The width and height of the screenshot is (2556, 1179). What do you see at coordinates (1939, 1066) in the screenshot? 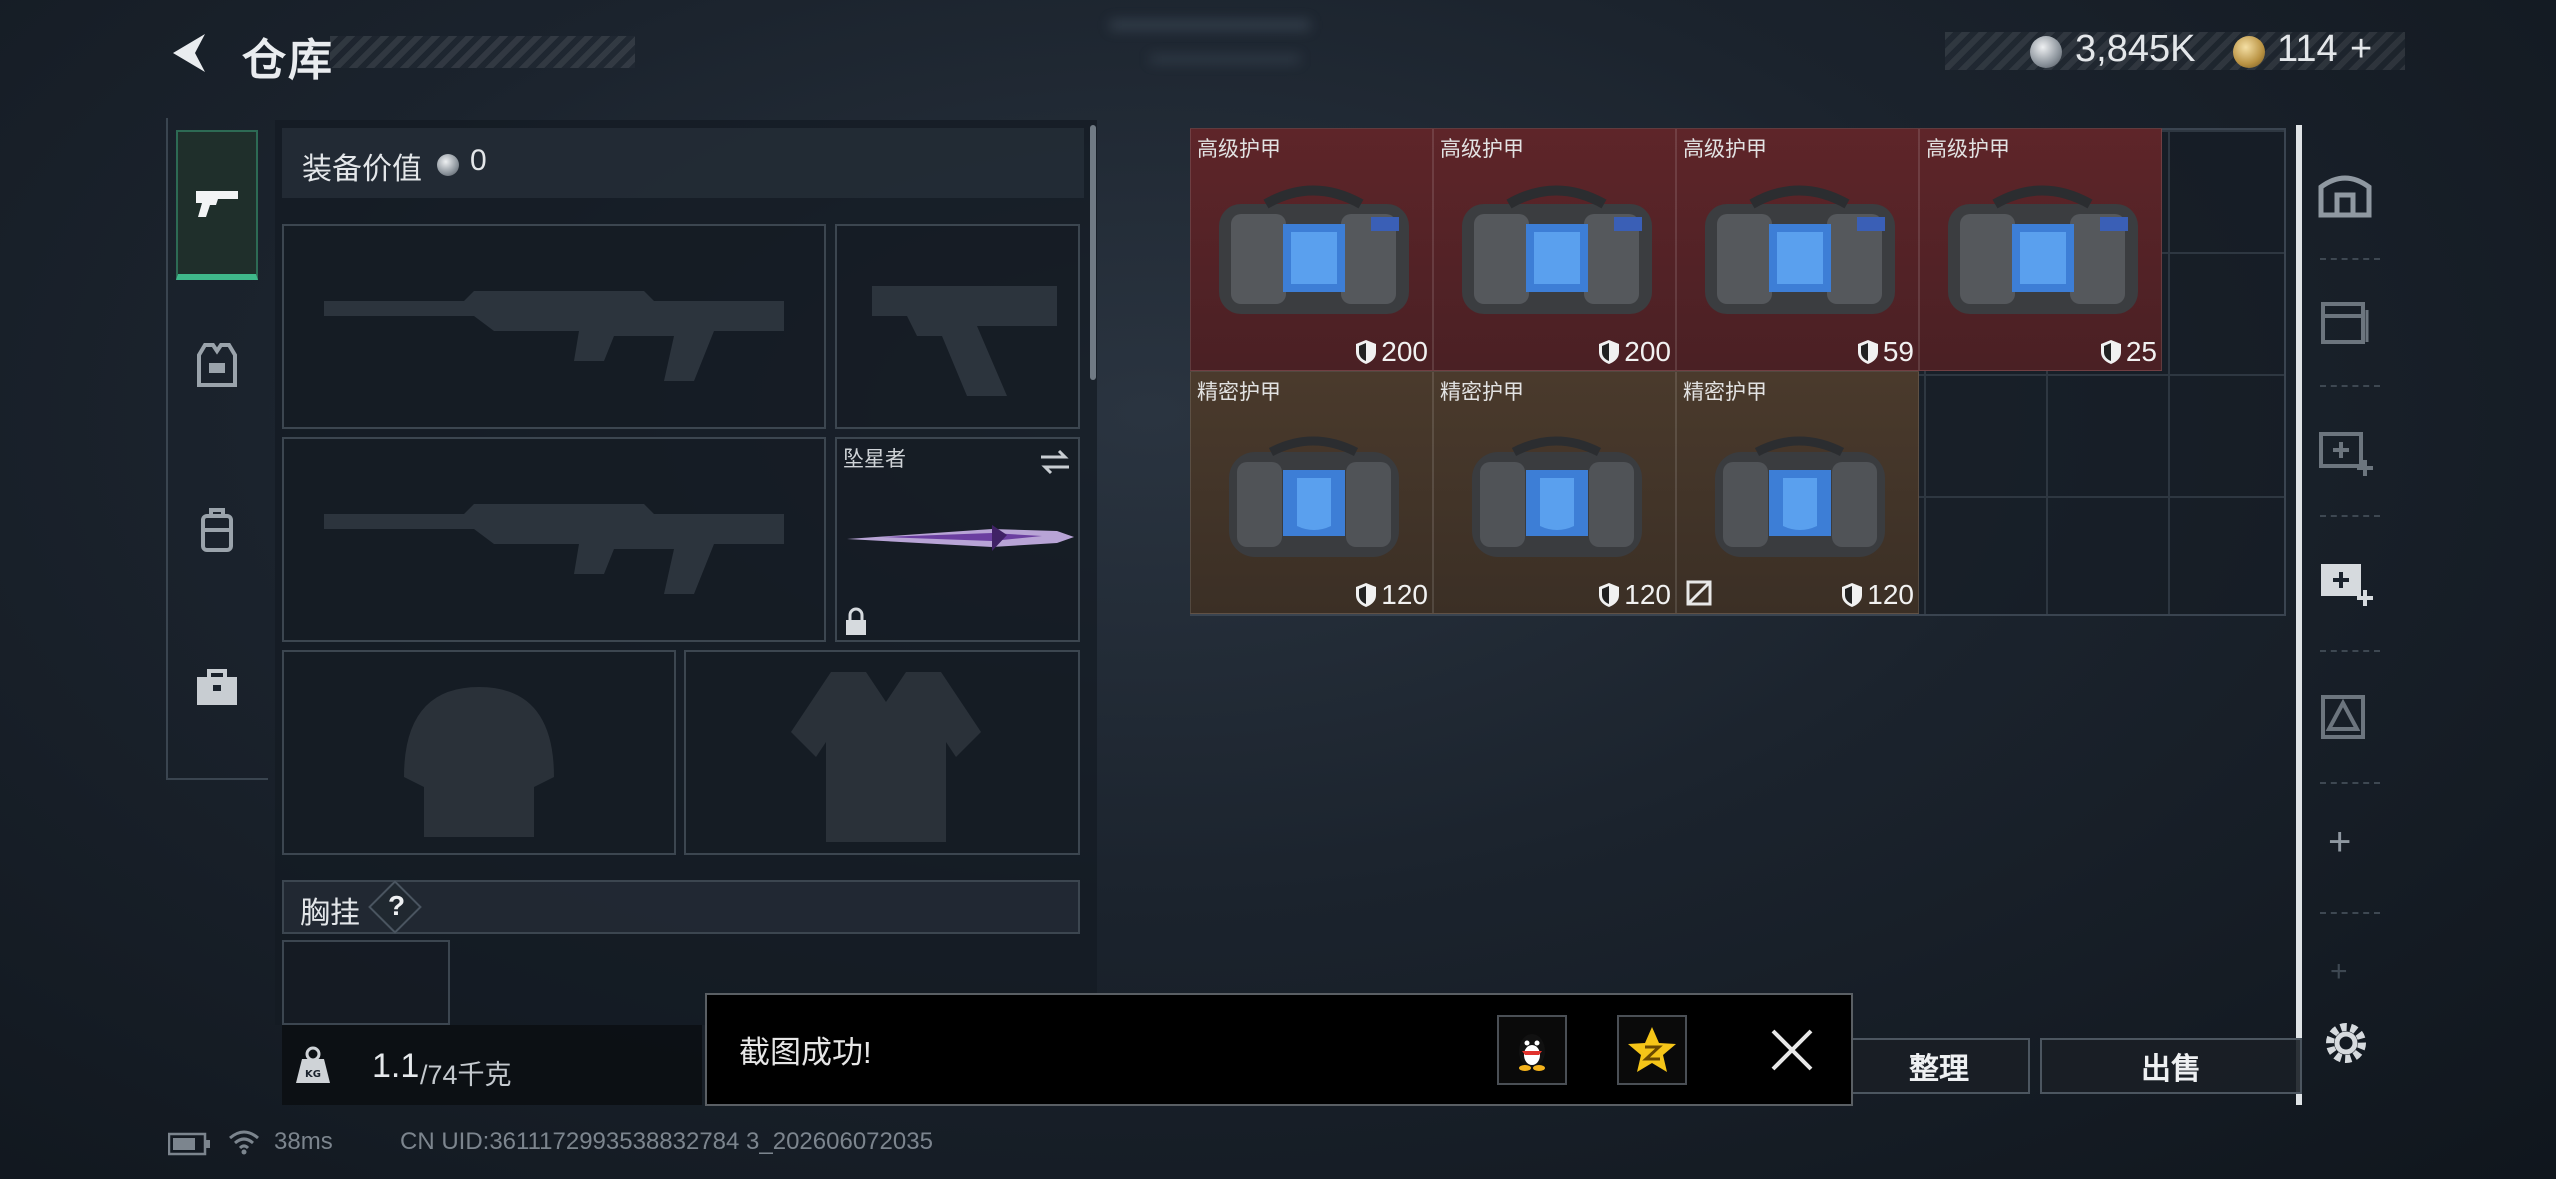
I see `sort-button: 整理` at bounding box center [1939, 1066].